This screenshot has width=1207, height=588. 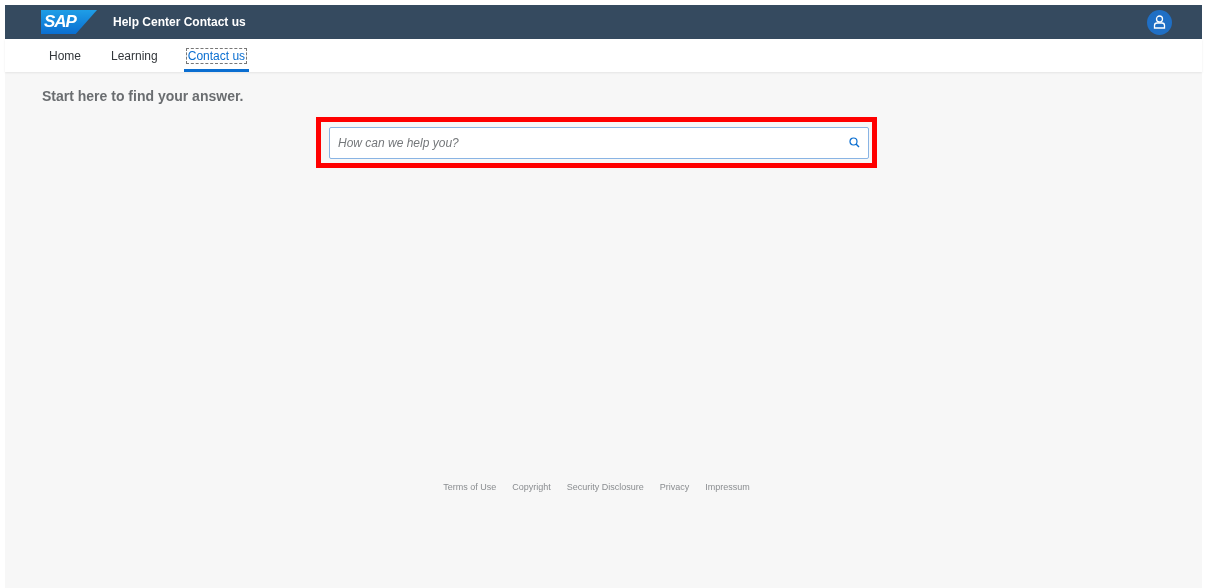 What do you see at coordinates (65, 55) in the screenshot?
I see `nav-tab: Home` at bounding box center [65, 55].